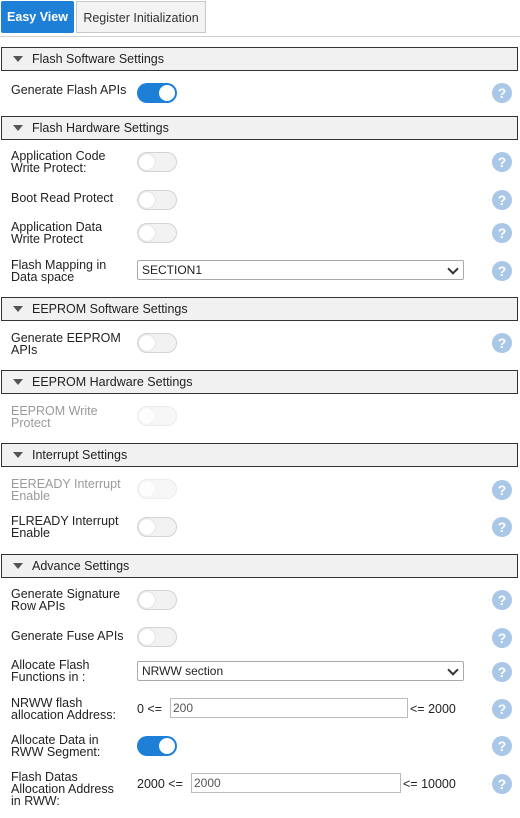 The height and width of the screenshot is (818, 520). What do you see at coordinates (157, 162) in the screenshot?
I see `app-code-write-protect-toggle` at bounding box center [157, 162].